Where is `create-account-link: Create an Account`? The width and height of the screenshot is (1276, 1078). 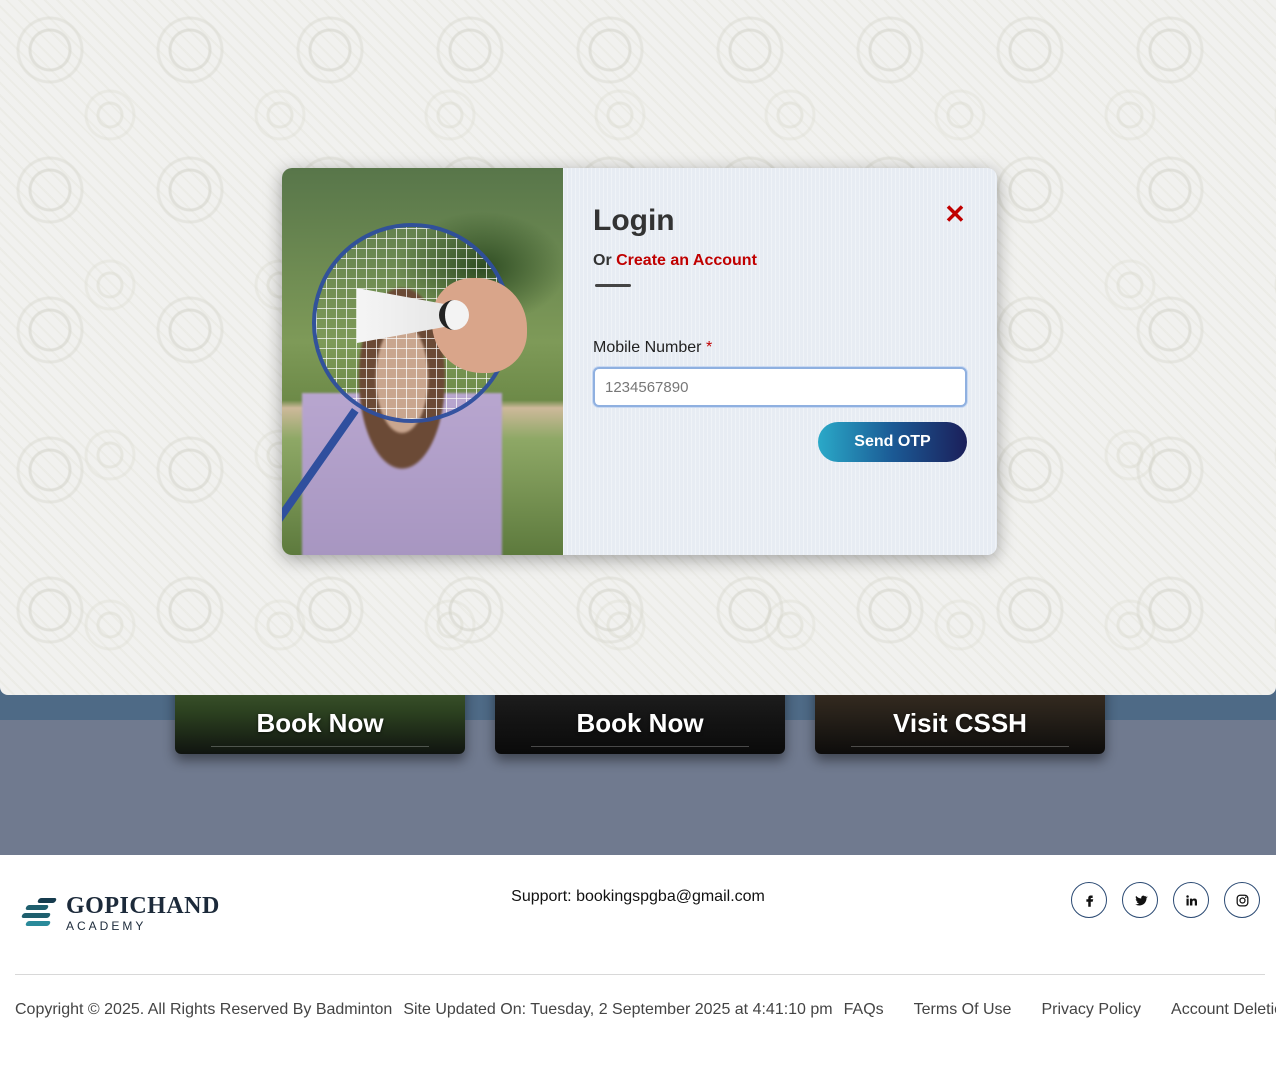
create-account-link: Create an Account is located at coordinates (686, 260).